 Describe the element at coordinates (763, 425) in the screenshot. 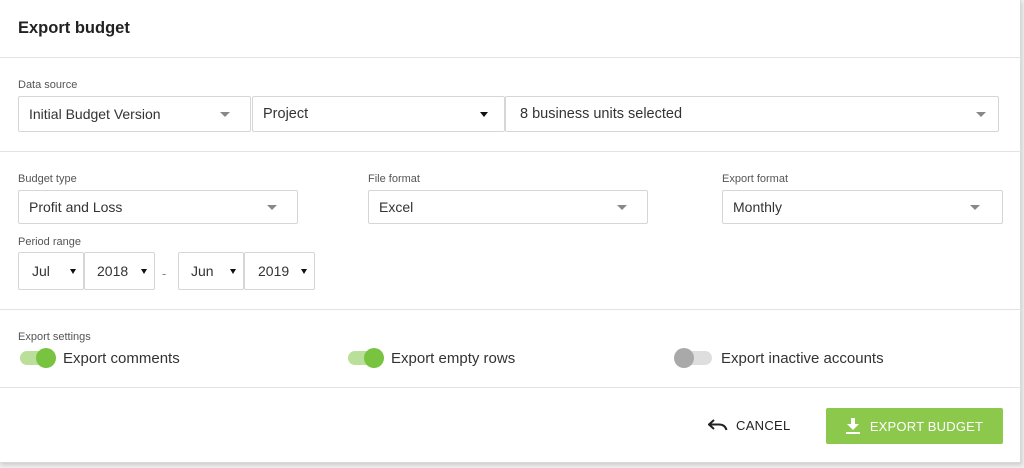

I see `cancel-label: CANCEL` at that location.